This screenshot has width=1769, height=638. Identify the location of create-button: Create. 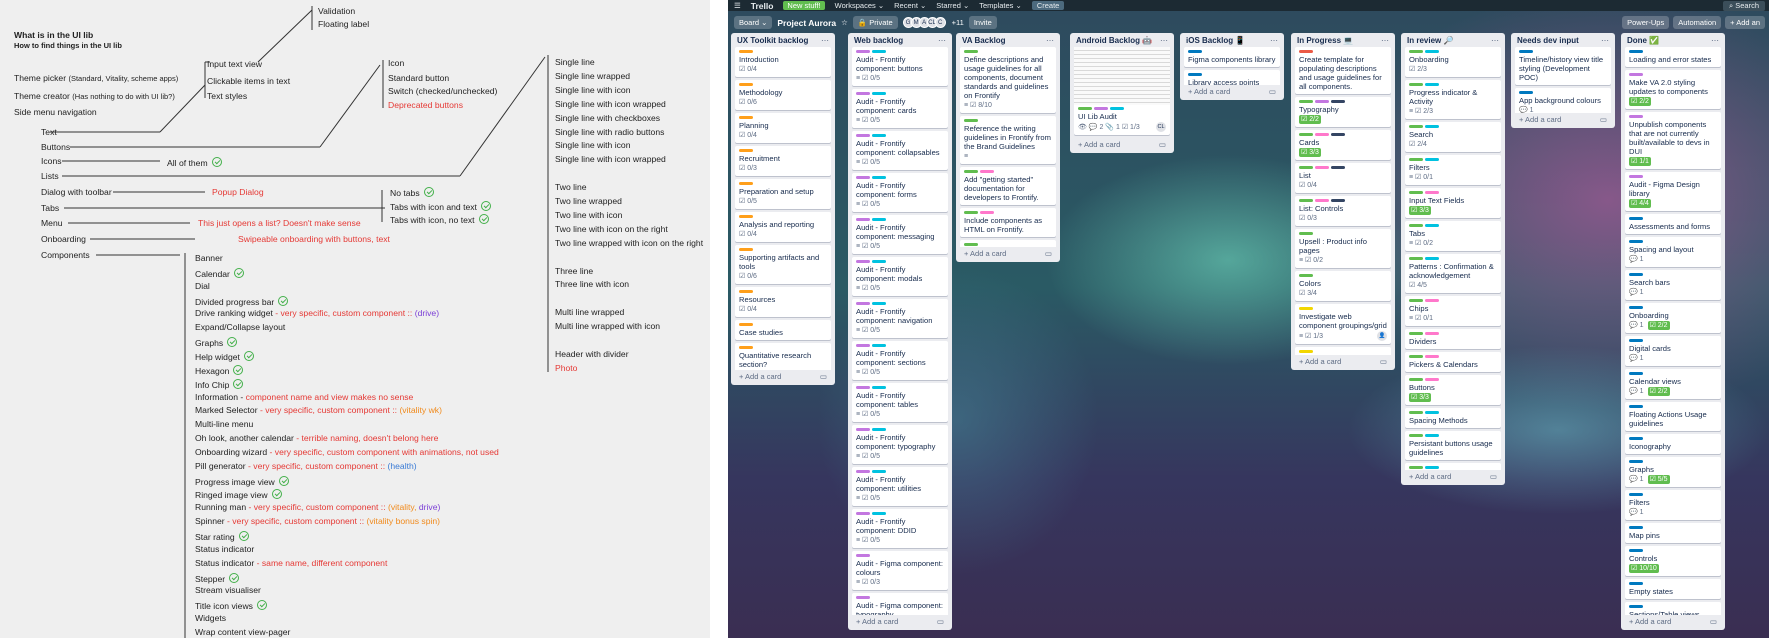
(1048, 5).